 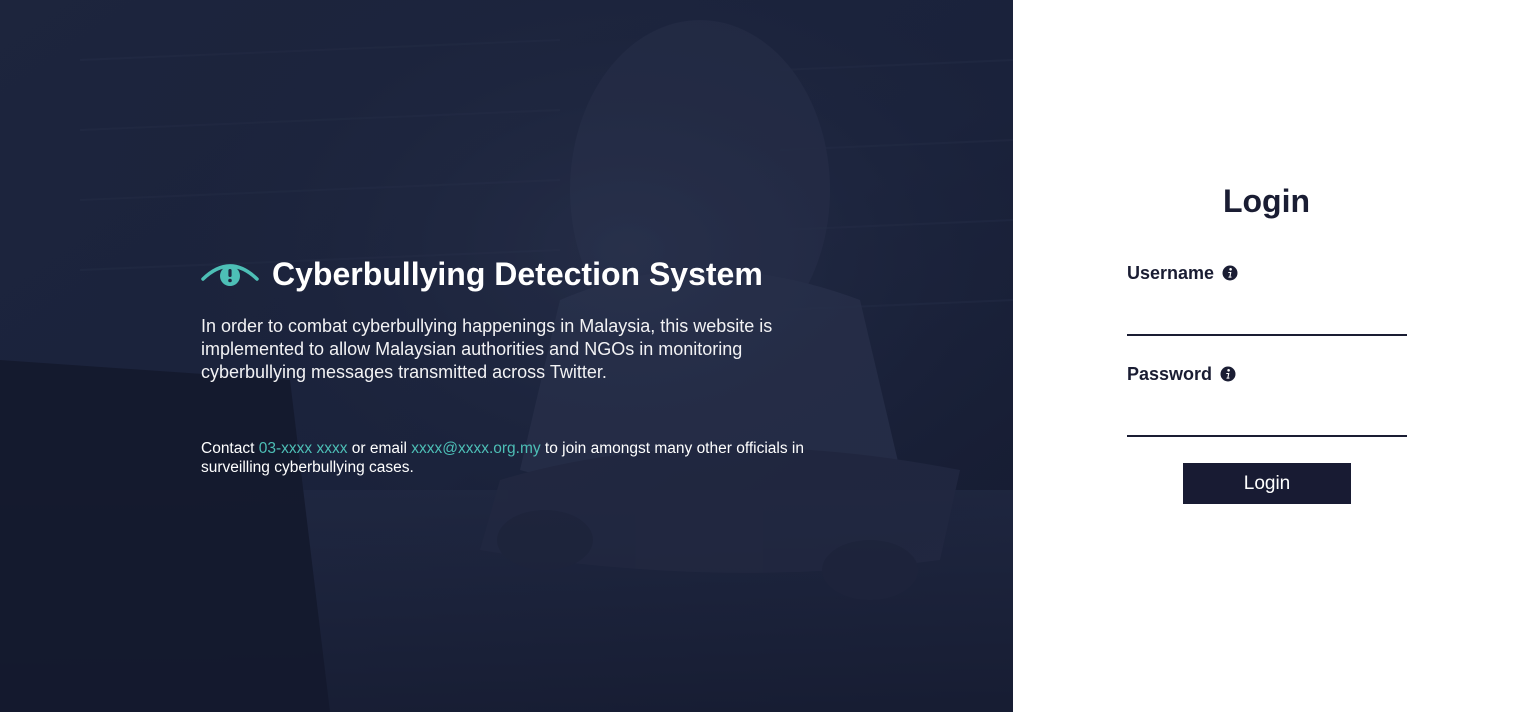 What do you see at coordinates (1267, 319) in the screenshot?
I see `username-input` at bounding box center [1267, 319].